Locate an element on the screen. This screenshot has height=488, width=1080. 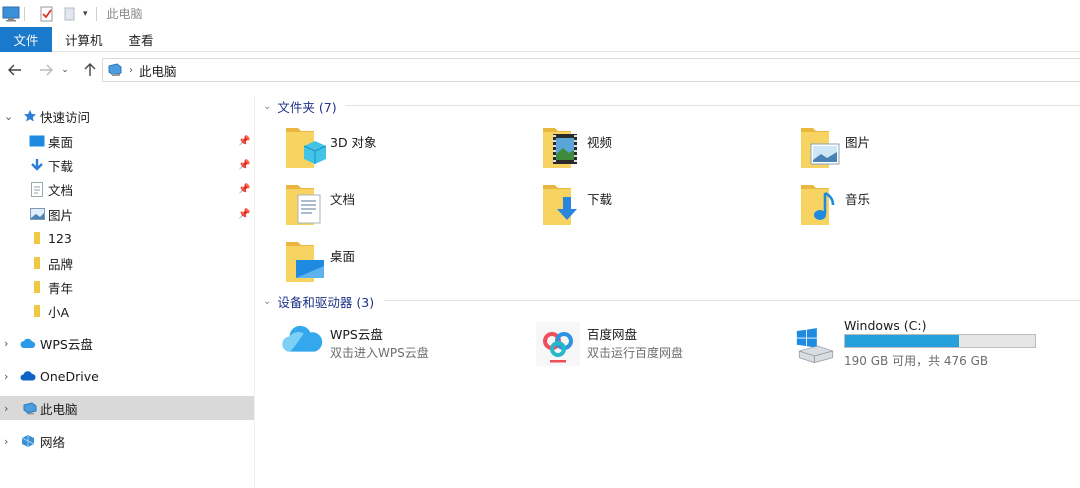
sidebar-item-folder-youth: 青年 is located at coordinates (127, 287).